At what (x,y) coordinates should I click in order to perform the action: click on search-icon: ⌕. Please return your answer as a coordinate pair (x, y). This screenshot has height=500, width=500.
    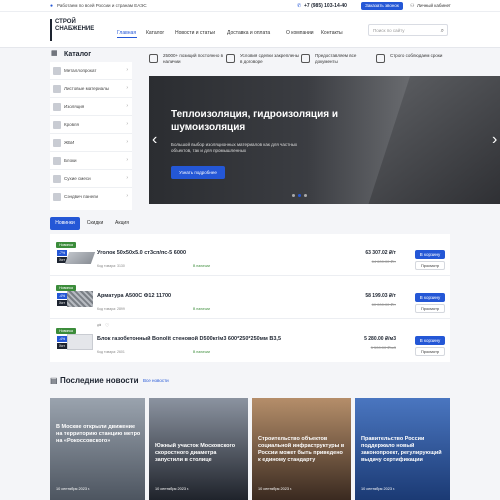
    Looking at the image, I should click on (442, 31).